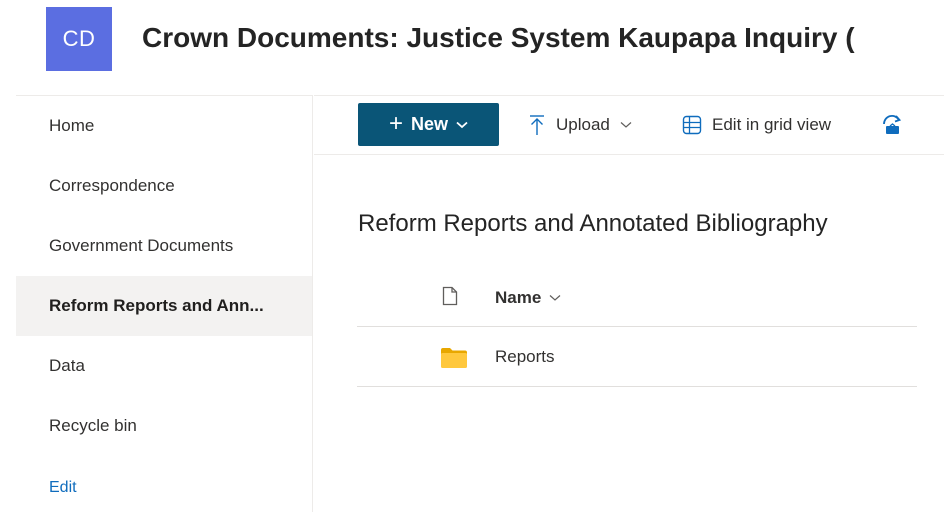 This screenshot has height=512, width=944. Describe the element at coordinates (537, 125) in the screenshot. I see `upload-arrow-icon` at that location.